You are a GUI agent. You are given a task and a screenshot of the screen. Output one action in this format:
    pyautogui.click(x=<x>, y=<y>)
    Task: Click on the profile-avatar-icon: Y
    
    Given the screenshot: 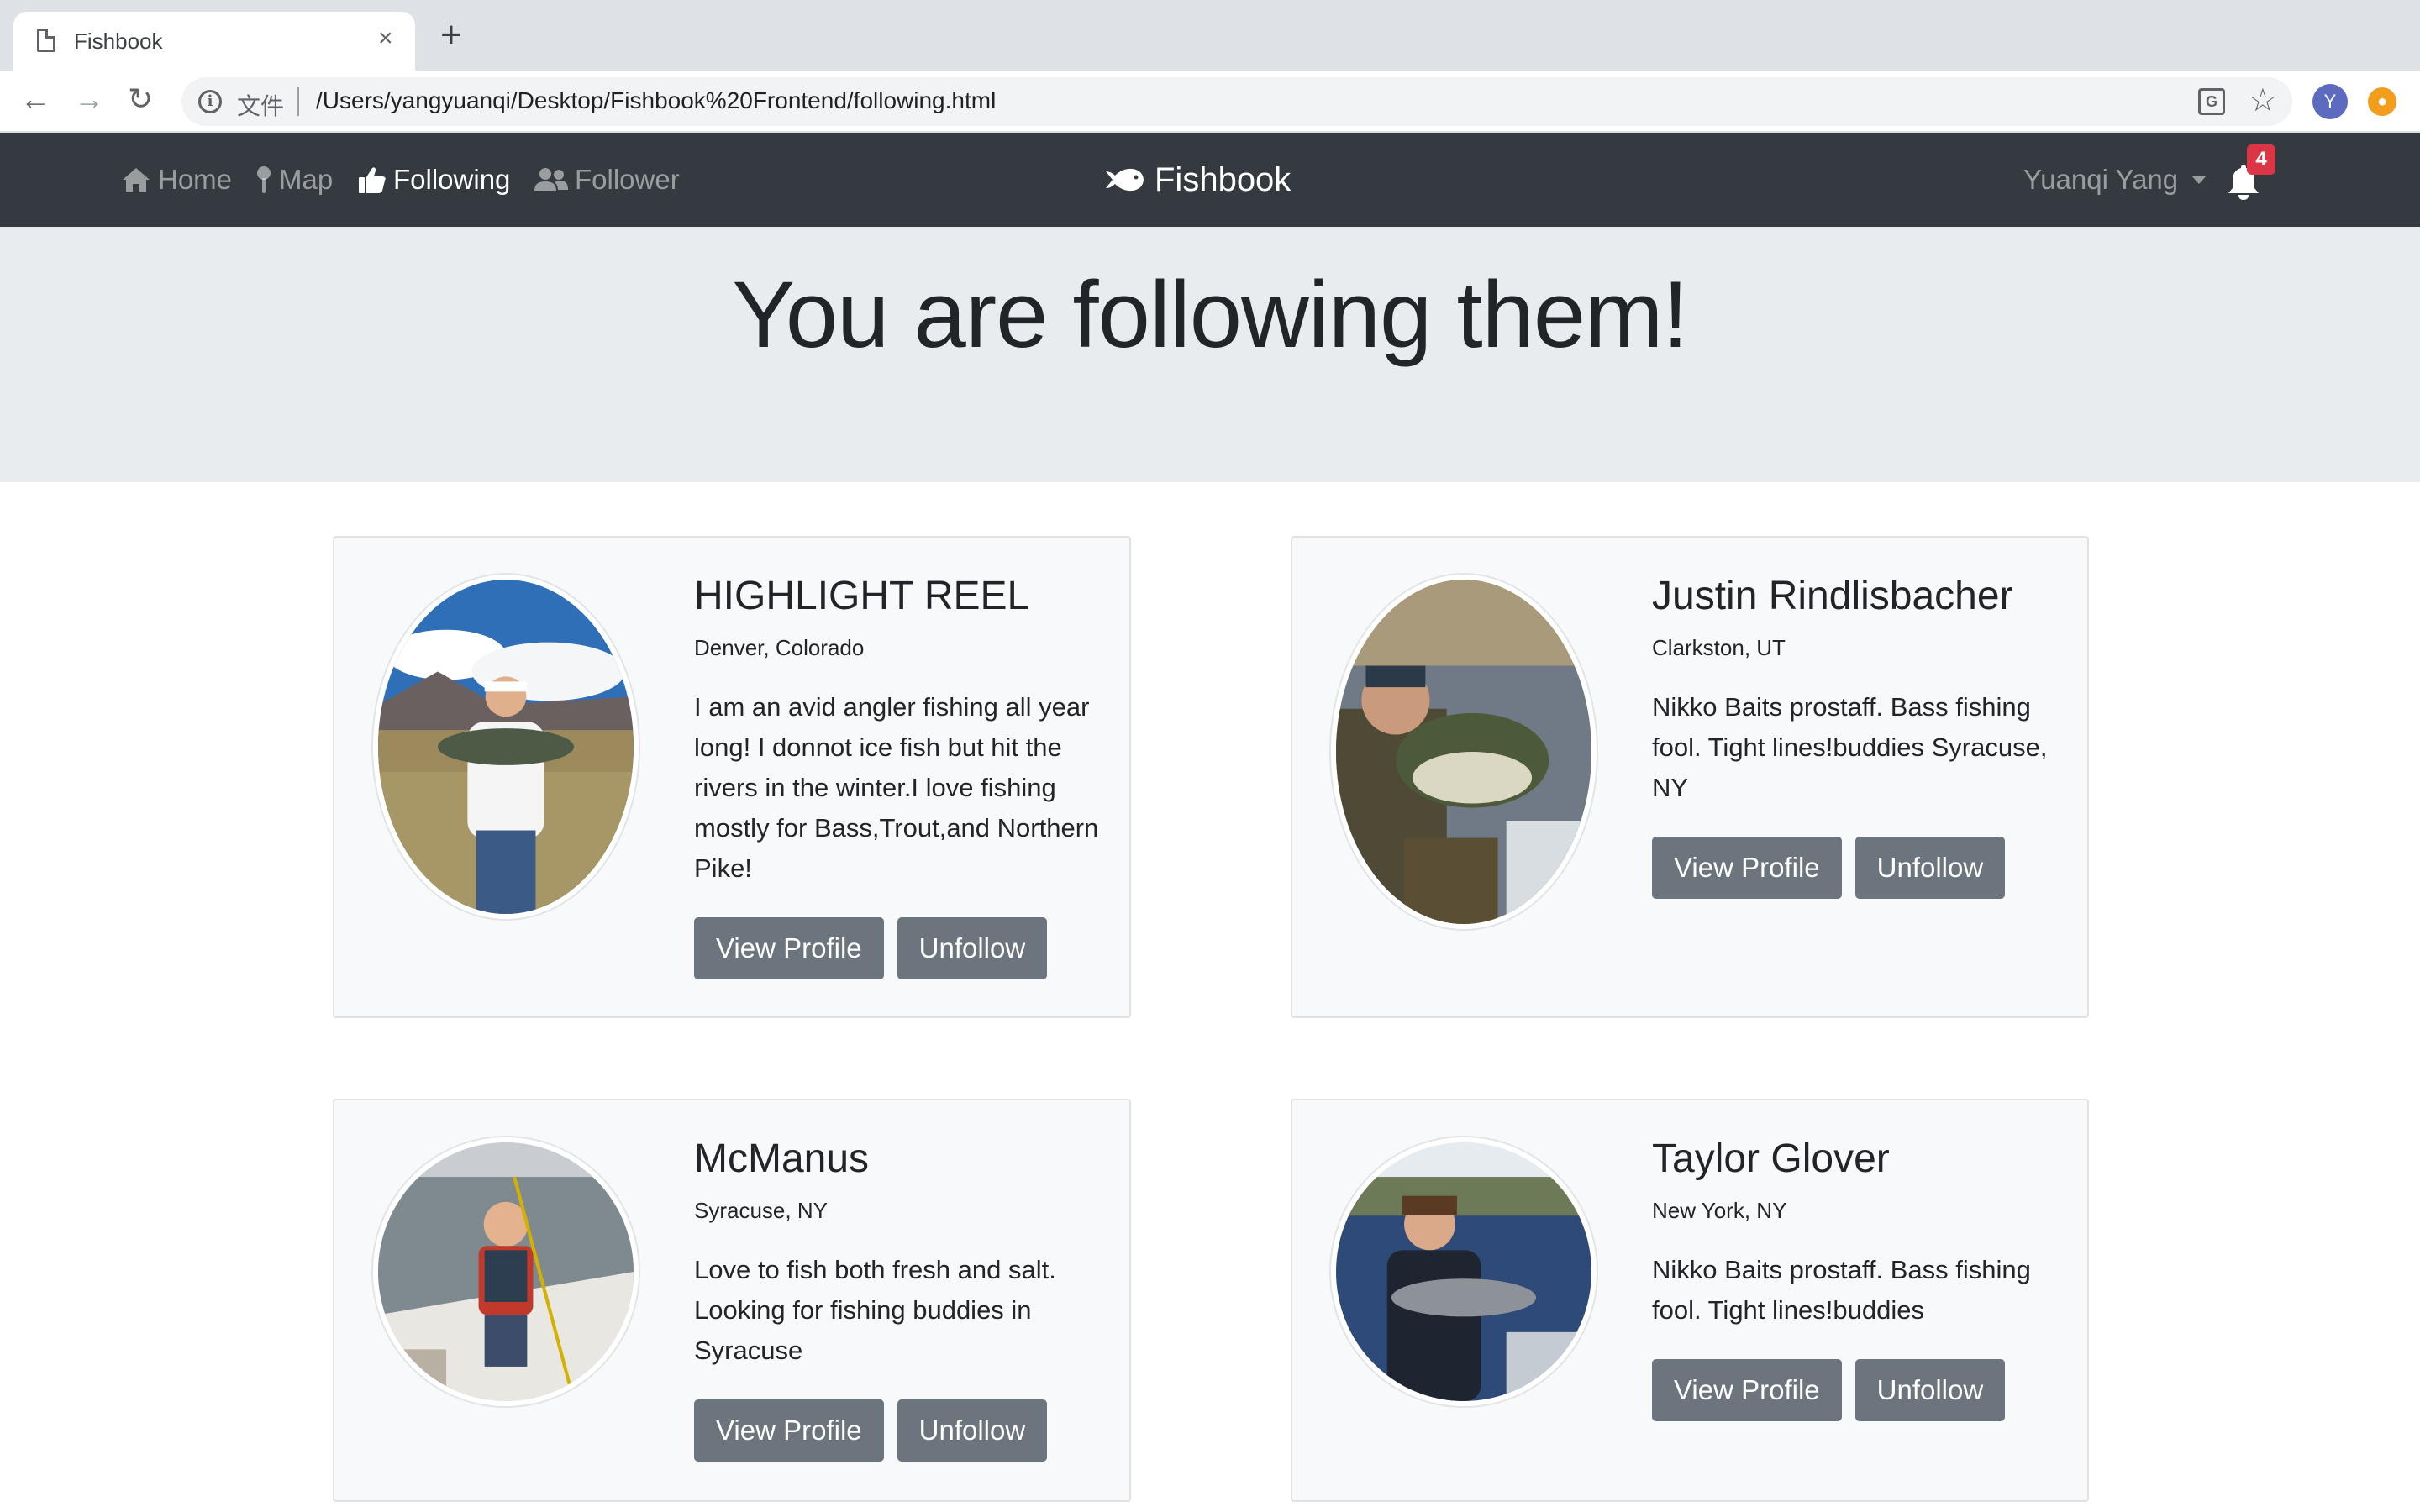 What is the action you would take?
    pyautogui.click(x=2330, y=101)
    